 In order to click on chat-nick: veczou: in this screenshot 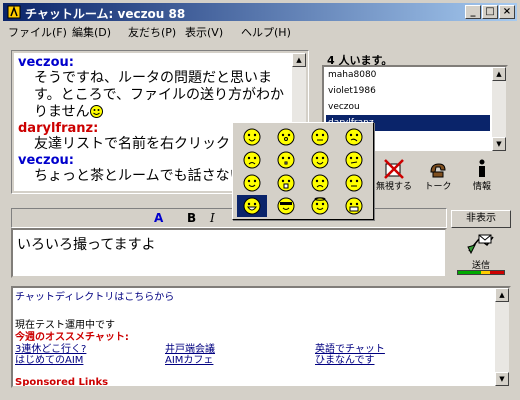, I will do `click(46, 62)`.